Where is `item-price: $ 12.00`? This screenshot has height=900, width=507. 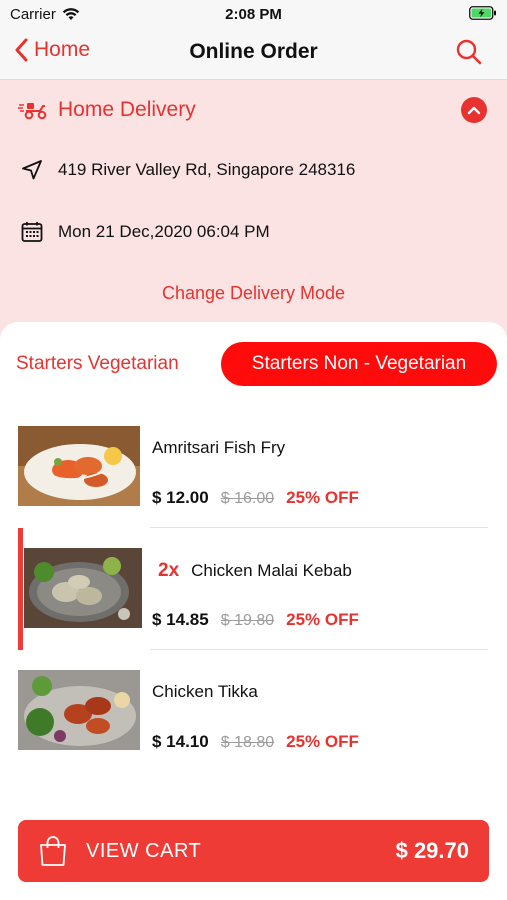
item-price: $ 12.00 is located at coordinates (180, 497).